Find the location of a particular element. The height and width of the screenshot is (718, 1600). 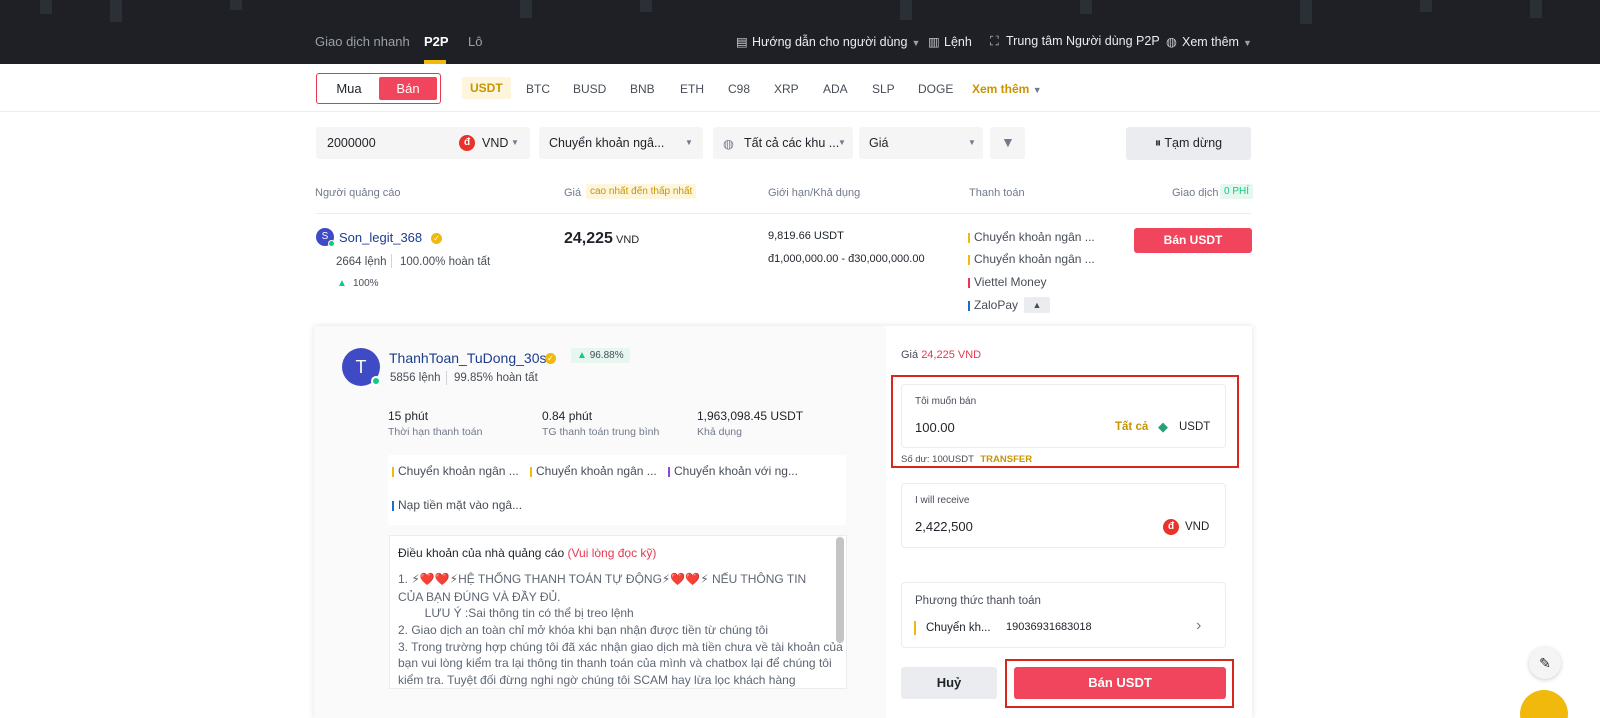

verified-icon: ✓ is located at coordinates (550, 358).